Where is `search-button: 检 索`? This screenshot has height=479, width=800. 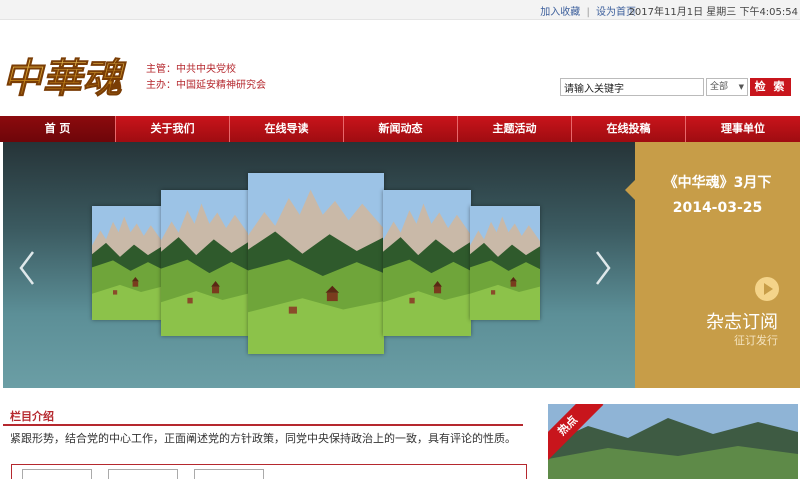
search-button: 检 索 is located at coordinates (770, 87).